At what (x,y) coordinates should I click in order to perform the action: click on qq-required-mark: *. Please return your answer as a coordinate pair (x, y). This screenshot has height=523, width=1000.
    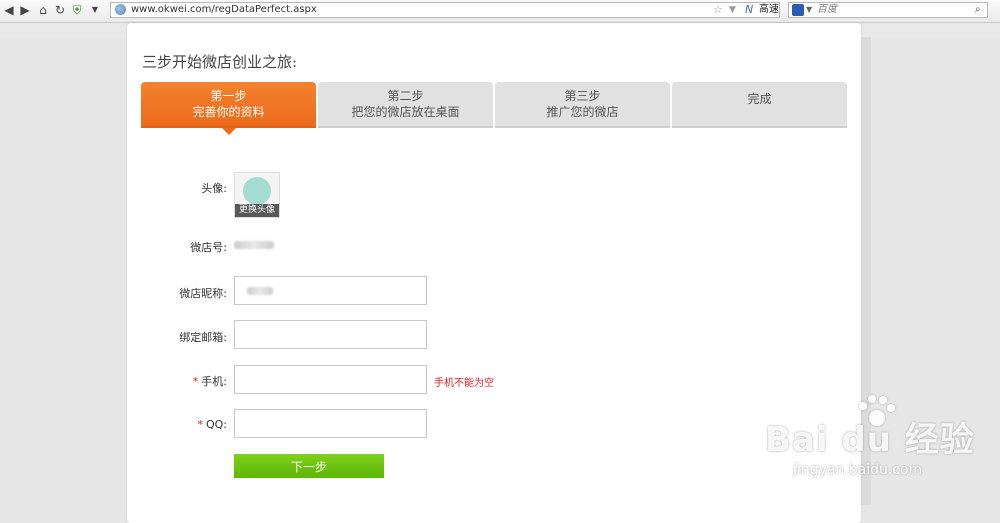
    Looking at the image, I should click on (200, 424).